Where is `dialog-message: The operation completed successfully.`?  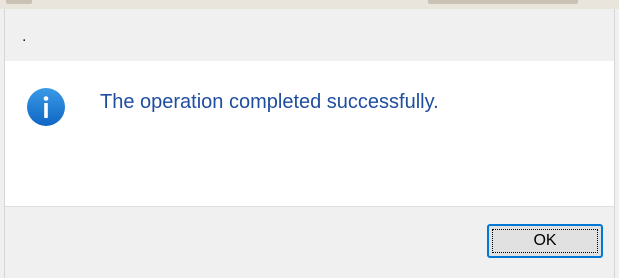
dialog-message: The operation completed successfully. is located at coordinates (269, 102).